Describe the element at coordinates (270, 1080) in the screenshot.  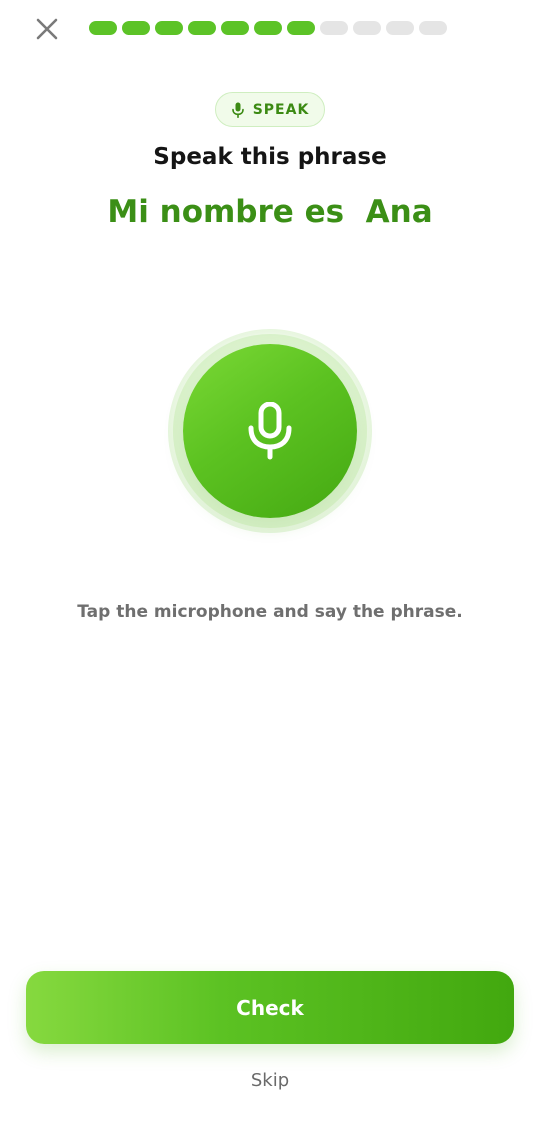
I see `skip-button: Skip` at that location.